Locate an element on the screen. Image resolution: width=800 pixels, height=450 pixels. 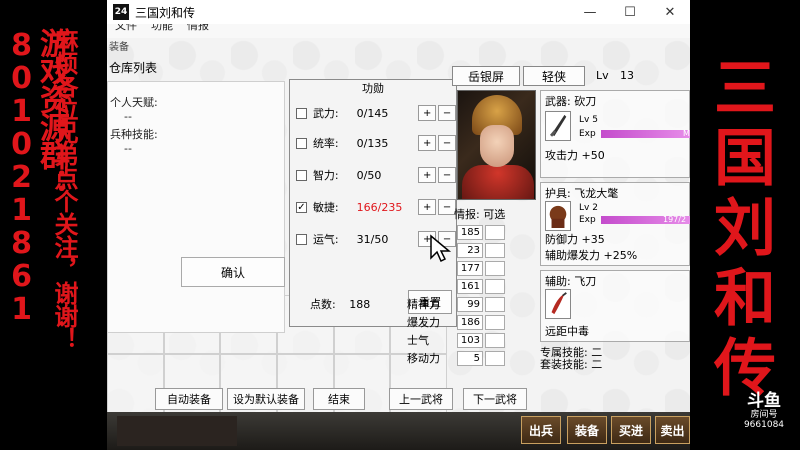
merit-label: 敏捷: is located at coordinates (325, 207).